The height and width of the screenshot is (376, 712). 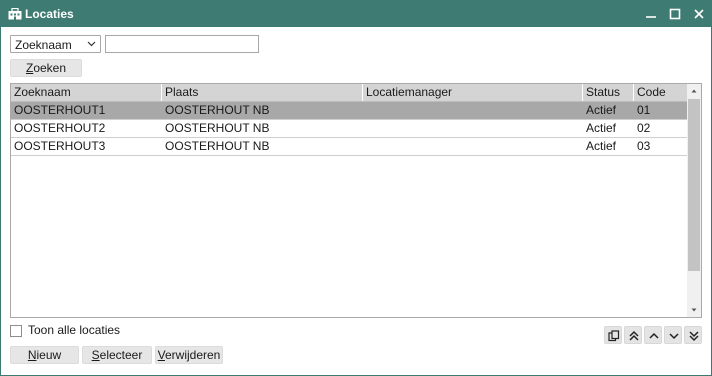 What do you see at coordinates (60, 110) in the screenshot?
I see `cell-zoeknaam: OOSTERHOUT1` at bounding box center [60, 110].